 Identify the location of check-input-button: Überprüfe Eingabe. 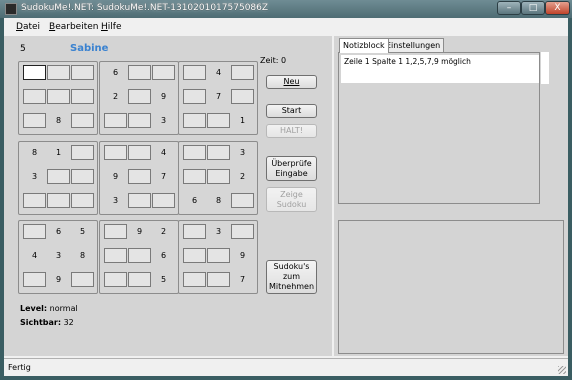
(291, 168).